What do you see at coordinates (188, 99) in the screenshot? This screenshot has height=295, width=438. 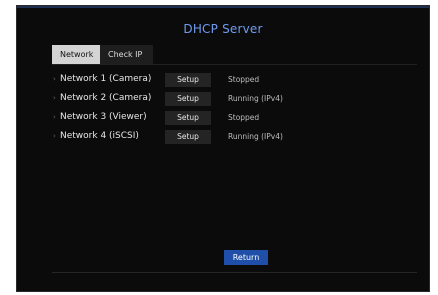 I see `setup-button-network-2: Setup` at bounding box center [188, 99].